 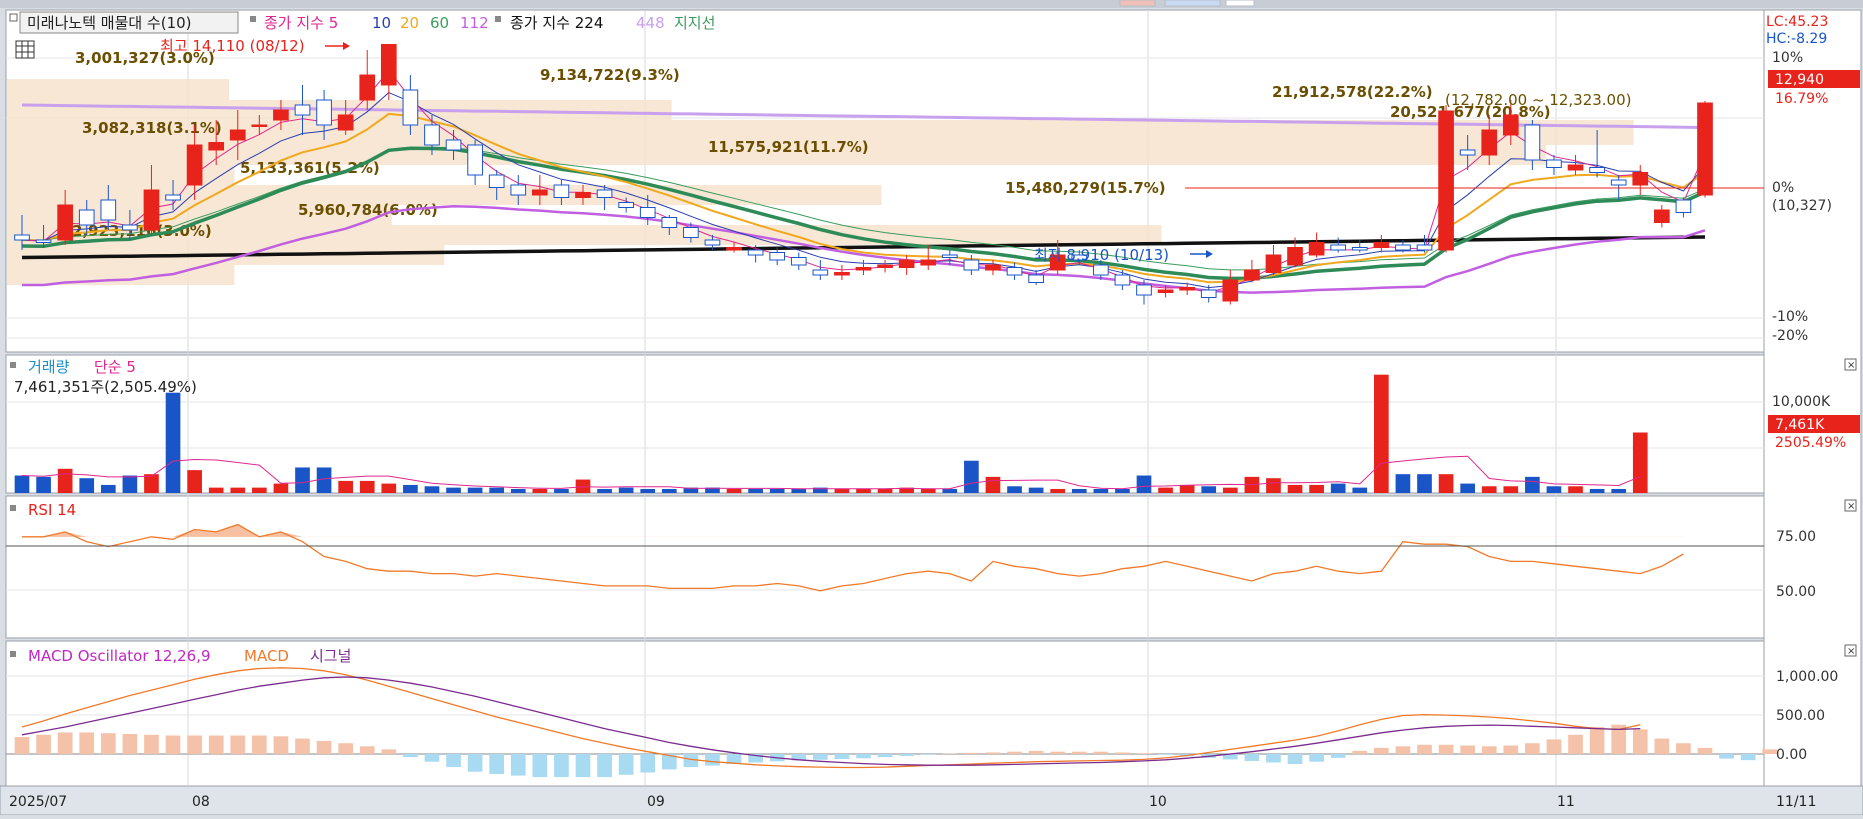 I want to click on macd-axis-0: 0.00, so click(x=1791, y=755).